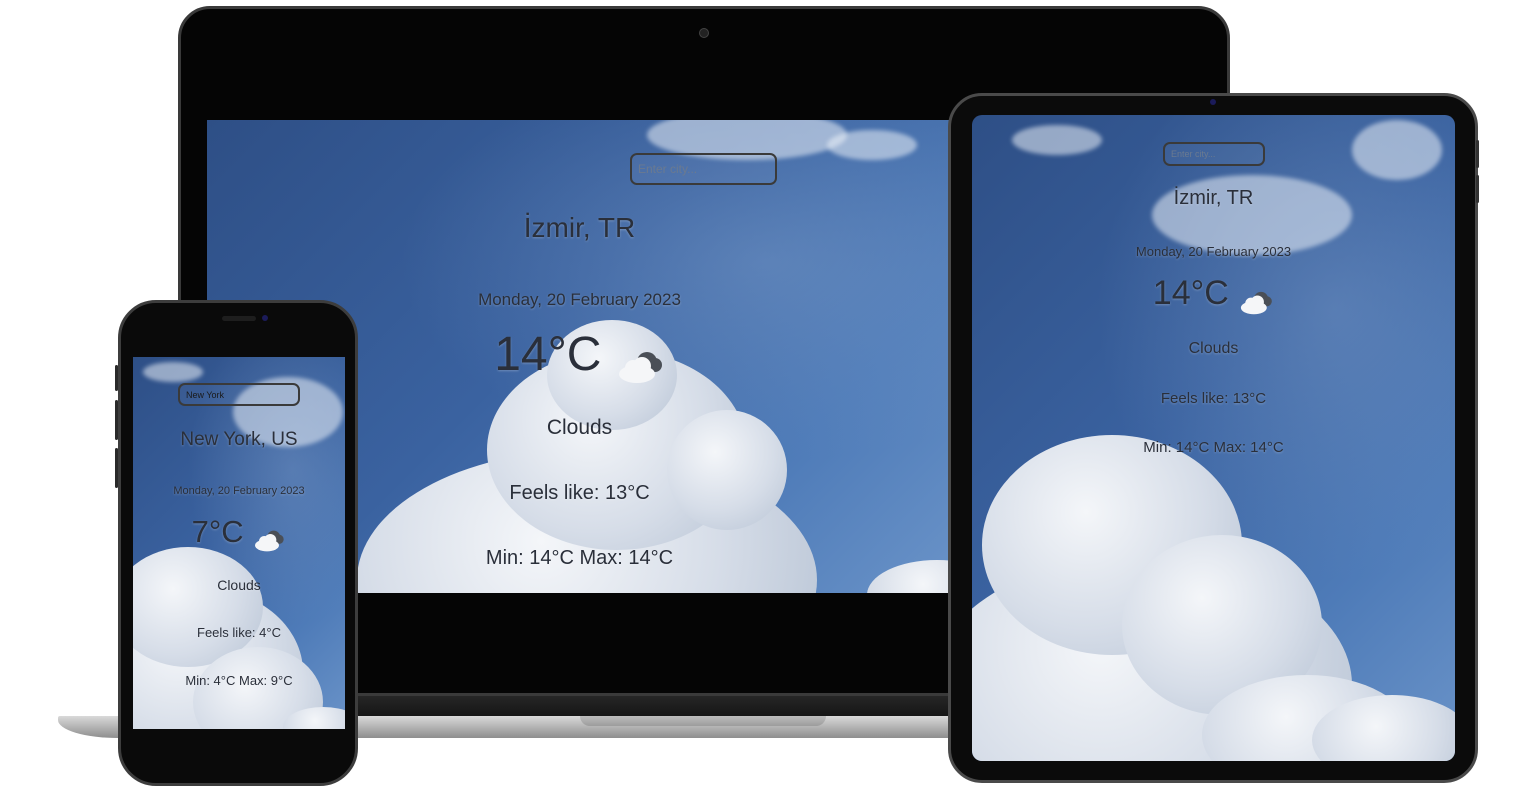  I want to click on phone-speaker, so click(239, 318).